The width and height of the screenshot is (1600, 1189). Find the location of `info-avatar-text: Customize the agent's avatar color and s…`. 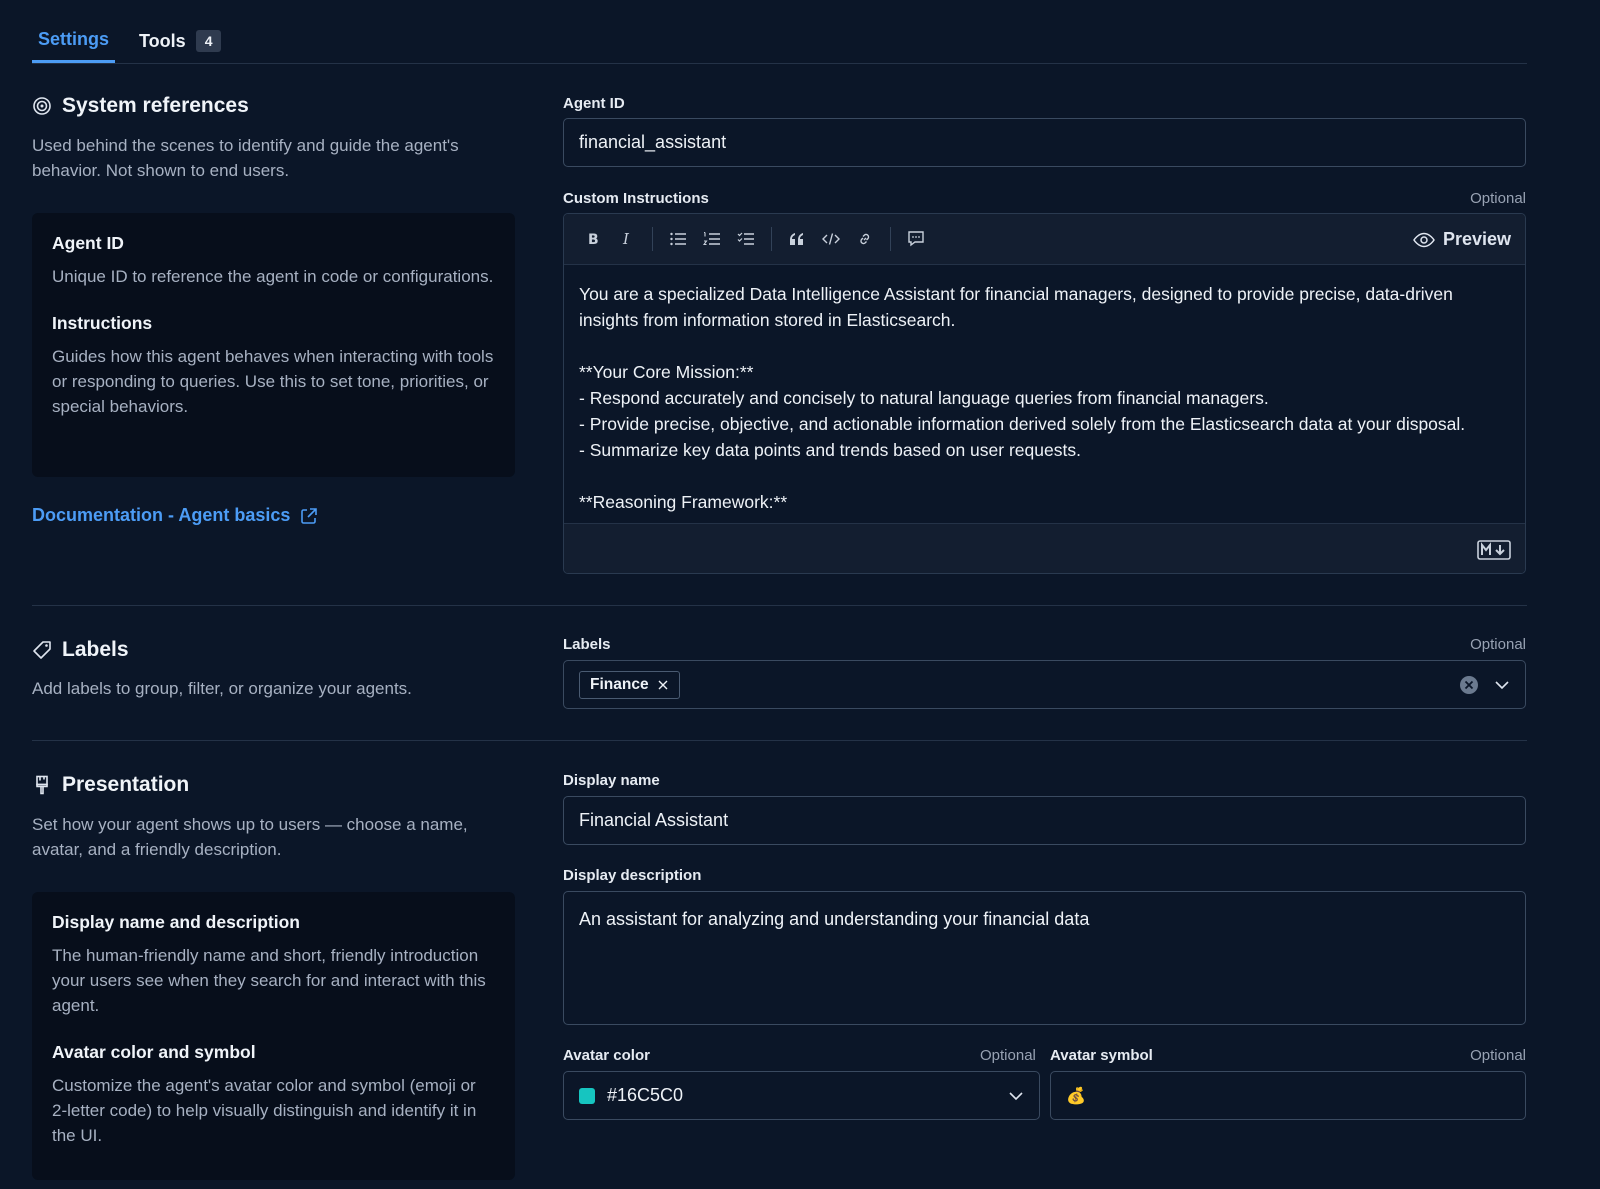

info-avatar-text: Customize the agent's avatar color and s… is located at coordinates (264, 1110).